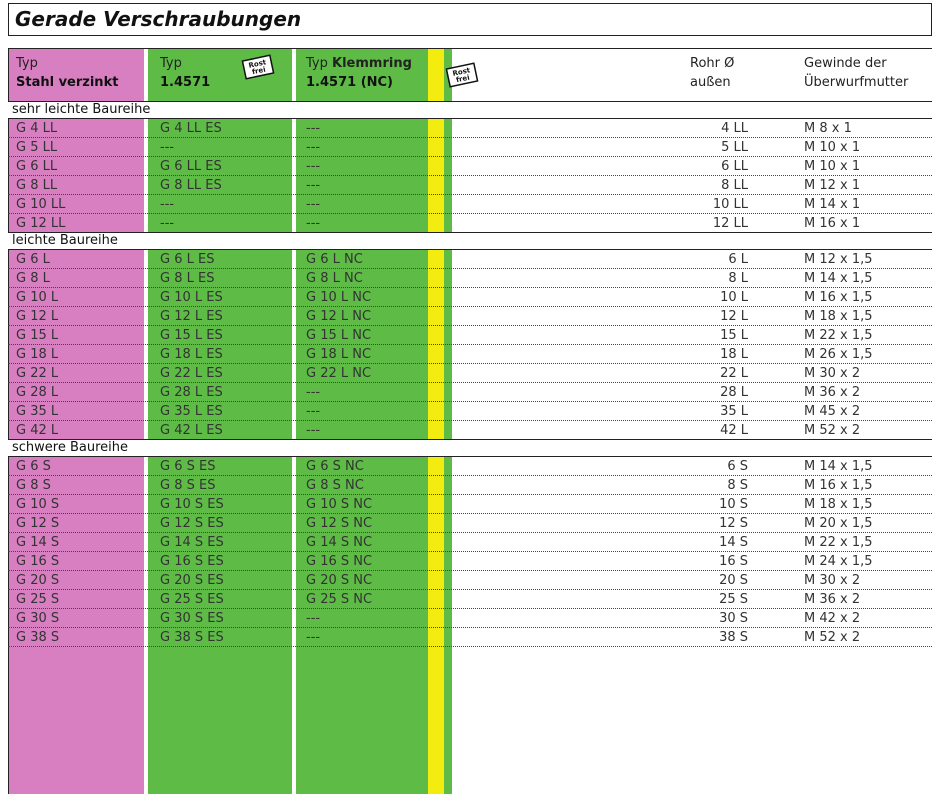 The image size is (938, 794). What do you see at coordinates (192, 599) in the screenshot?
I see `cell-es: G 25 S ES` at bounding box center [192, 599].